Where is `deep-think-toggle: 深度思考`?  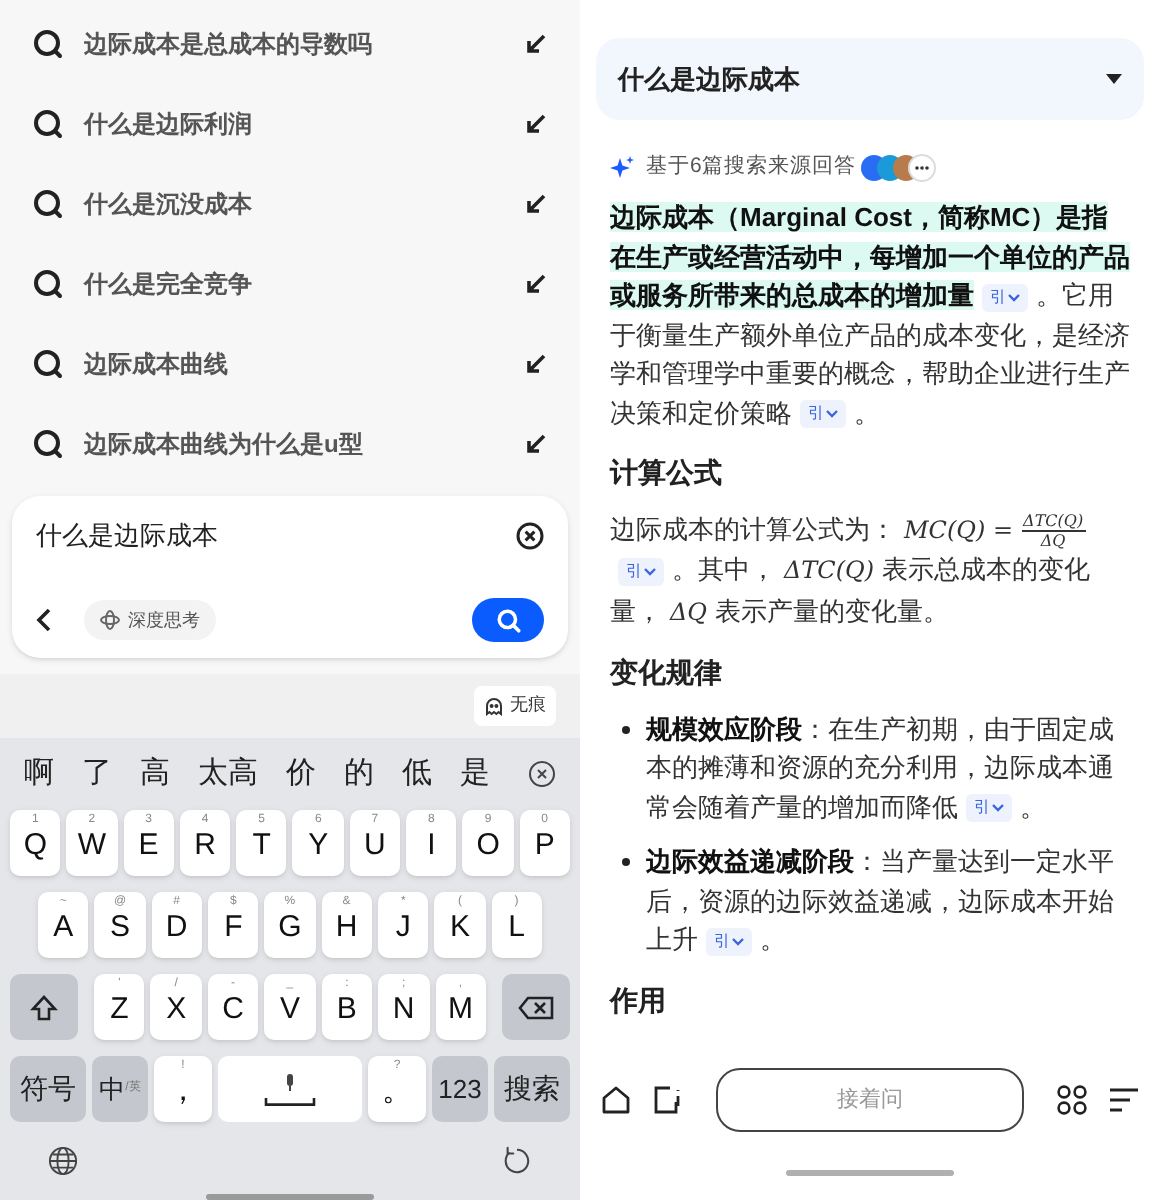 deep-think-toggle: 深度思考 is located at coordinates (150, 620).